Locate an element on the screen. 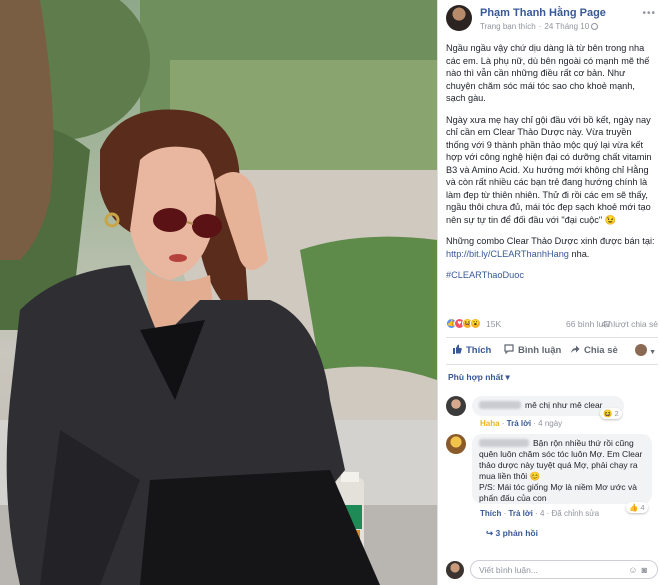 The width and height of the screenshot is (660, 585). comment-meta: Haha · Trả lời · 4 ngày is located at coordinates (521, 423).